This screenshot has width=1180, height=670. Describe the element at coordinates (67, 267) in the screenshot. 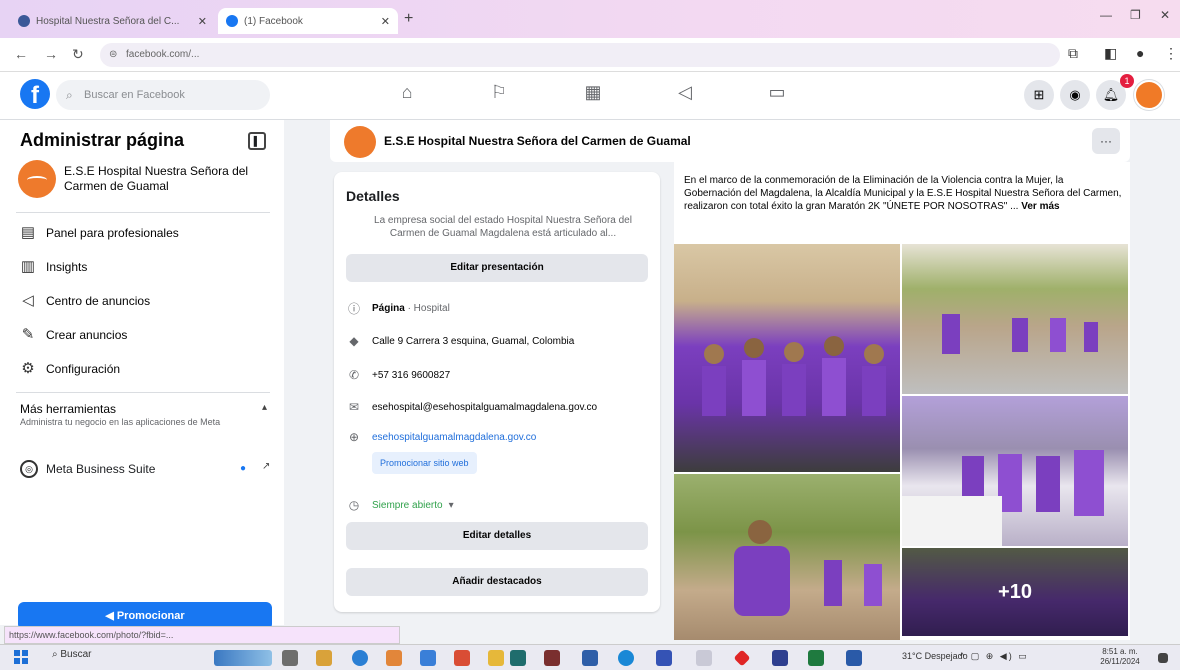

I see `sidebar-item-label: Insights` at that location.